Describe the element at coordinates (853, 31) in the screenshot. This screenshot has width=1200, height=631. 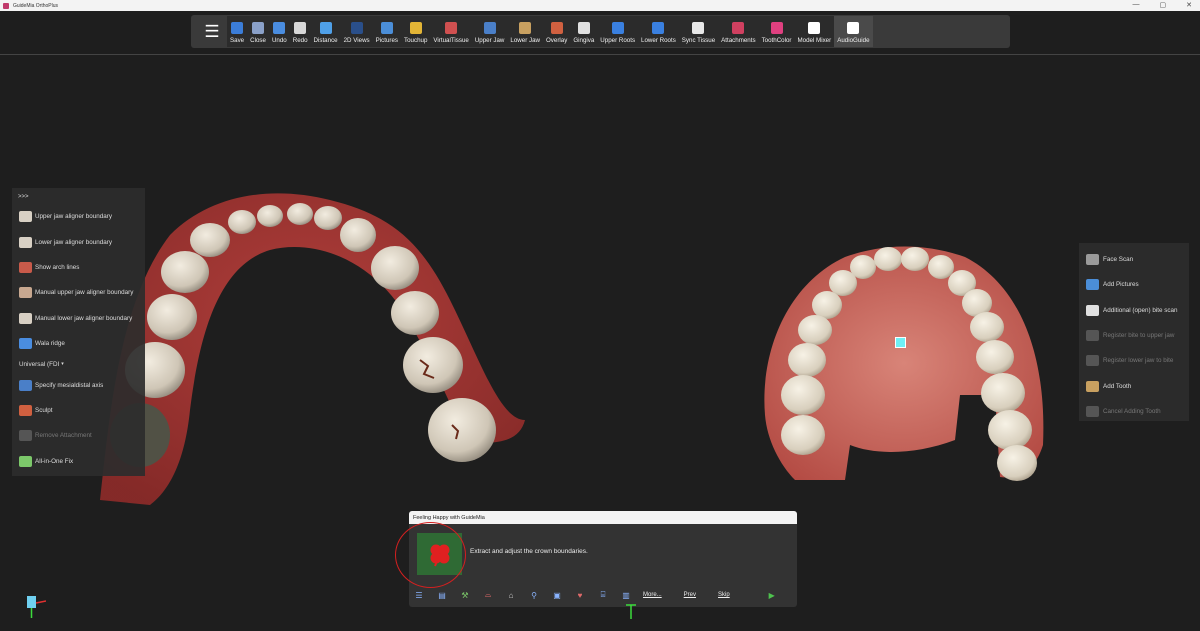
I see `toolbar-audioguide-button: AudioGuide` at that location.